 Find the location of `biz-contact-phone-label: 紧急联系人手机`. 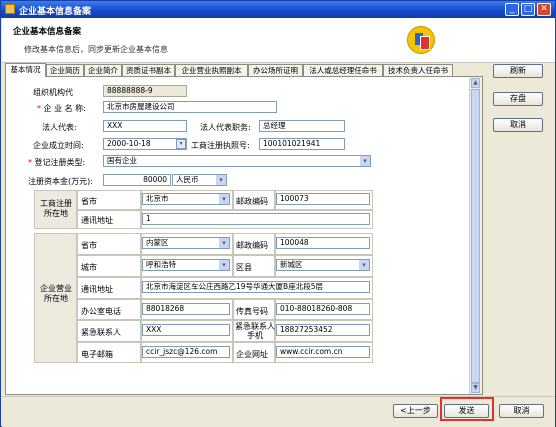

biz-contact-phone-label: 紧急联系人手机 is located at coordinates (255, 331).